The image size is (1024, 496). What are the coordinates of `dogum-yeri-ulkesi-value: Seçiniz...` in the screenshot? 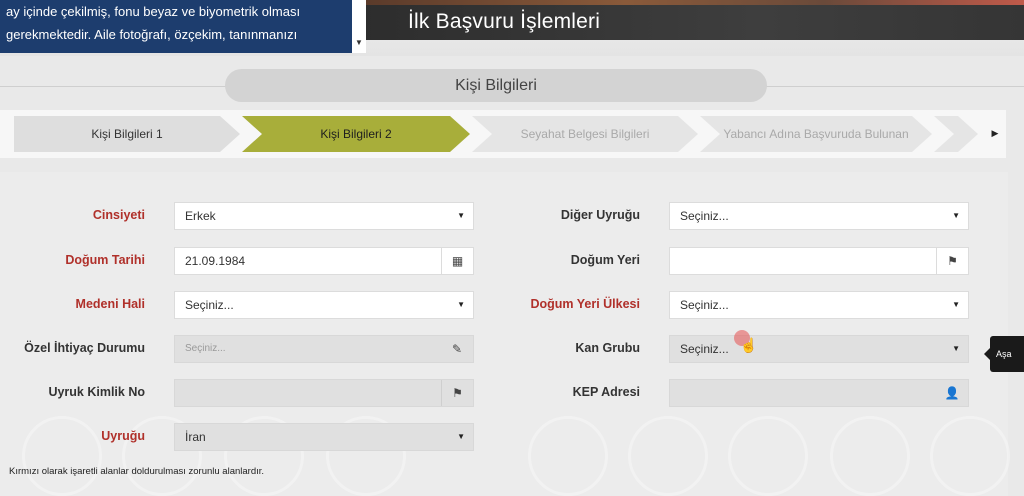 It's located at (704, 305).